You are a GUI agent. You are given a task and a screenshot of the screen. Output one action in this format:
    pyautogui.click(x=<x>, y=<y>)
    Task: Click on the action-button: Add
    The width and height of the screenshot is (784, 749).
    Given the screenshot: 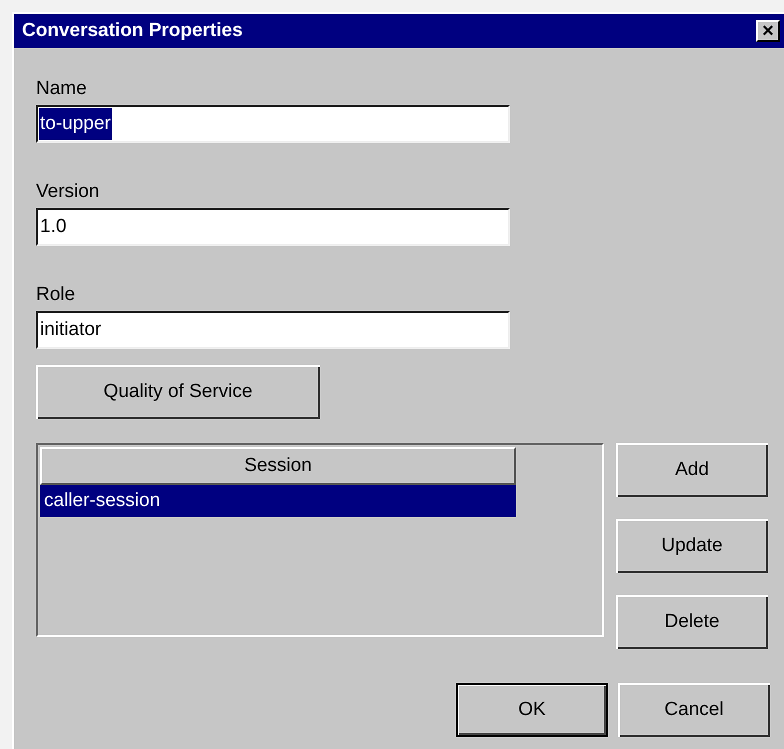 What is the action you would take?
    pyautogui.click(x=692, y=470)
    